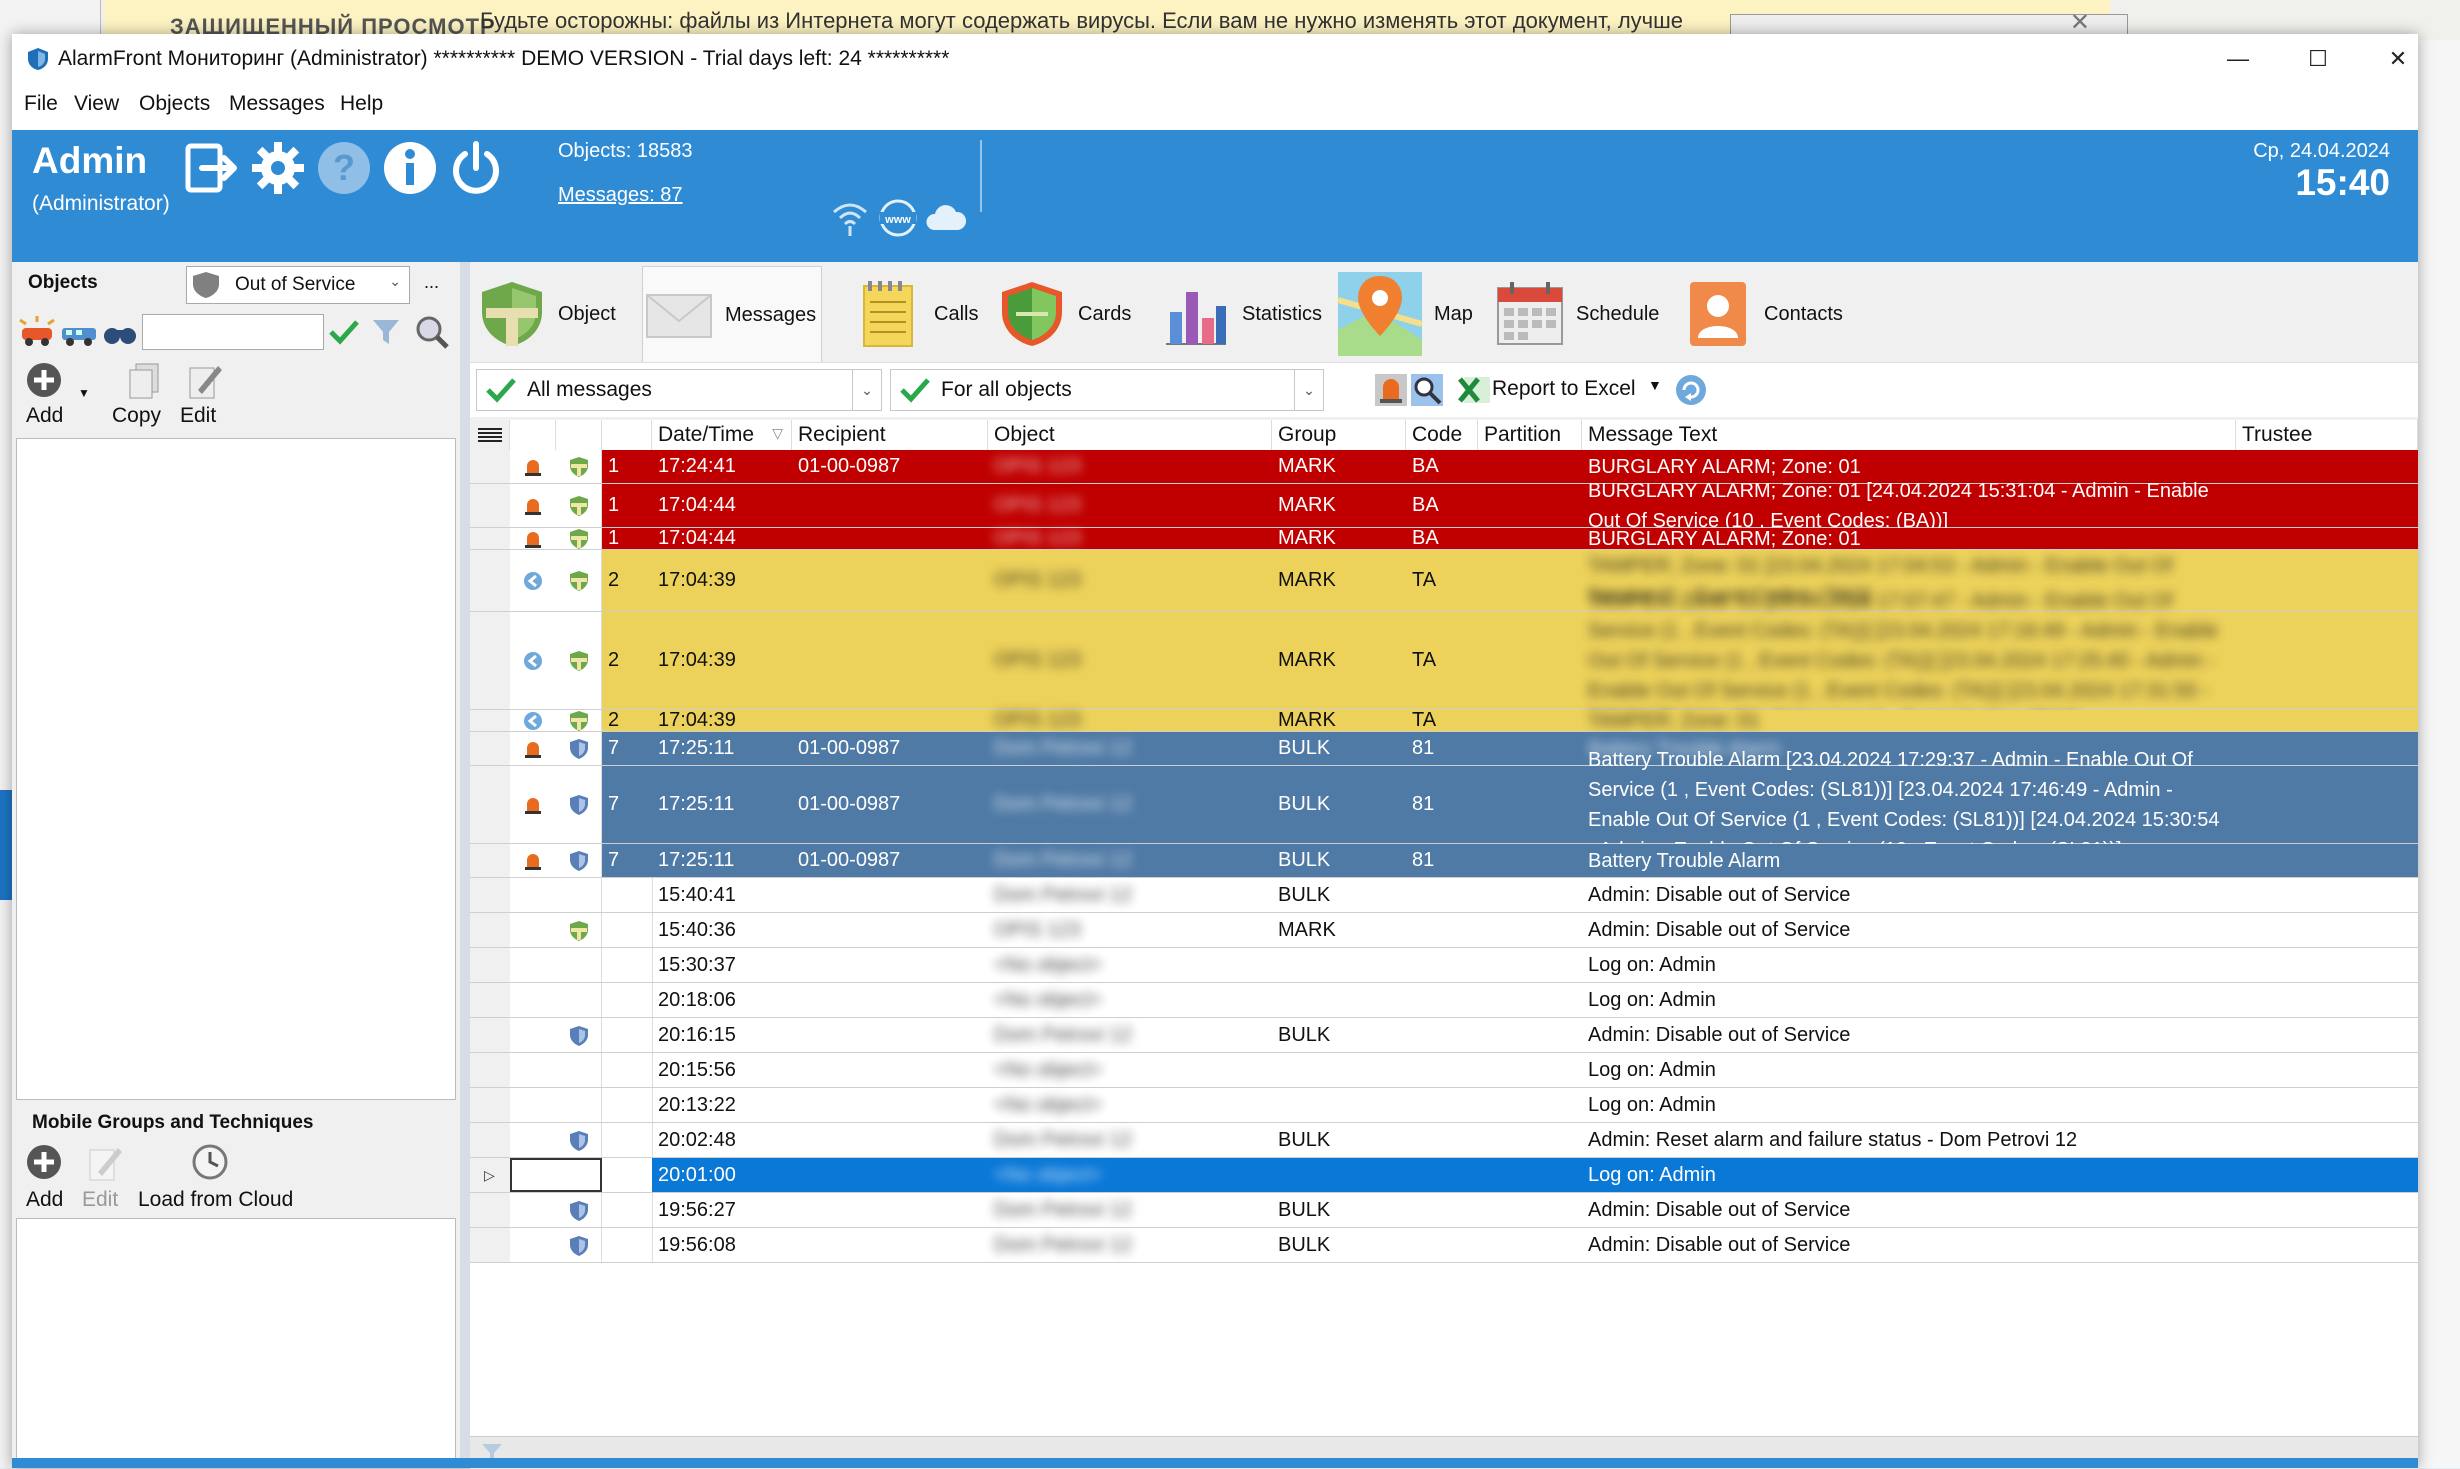  I want to click on minimize-button: —, so click(2238, 59).